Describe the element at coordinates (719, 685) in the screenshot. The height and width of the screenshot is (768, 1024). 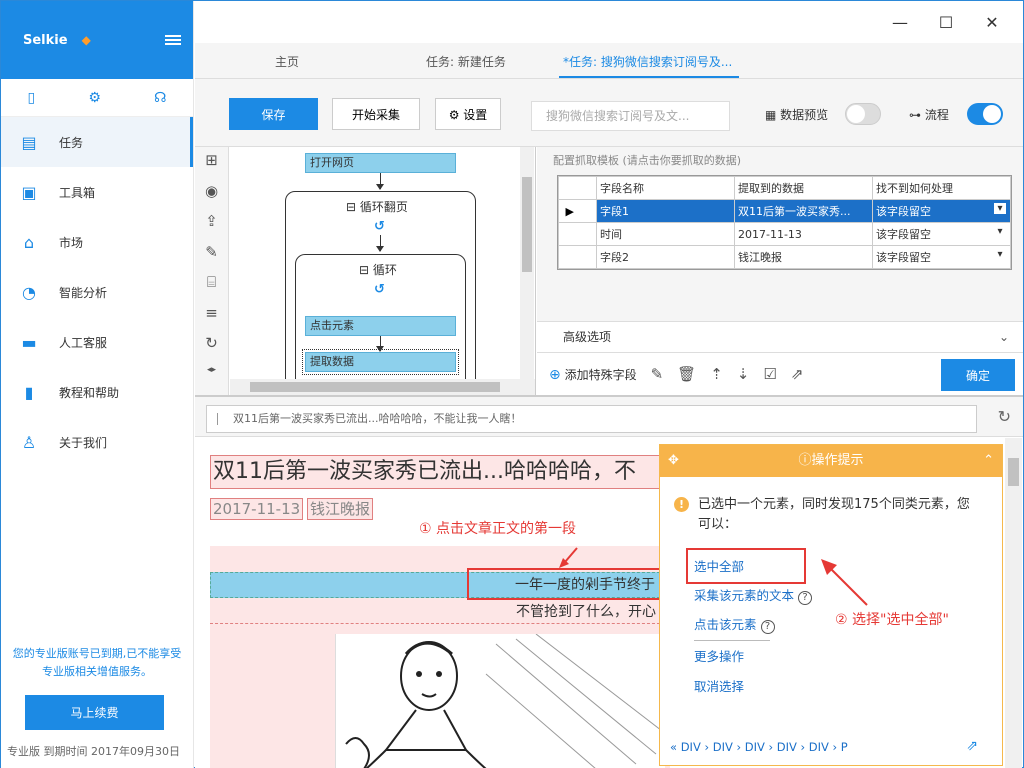
I see `cancel-selection-link: 取消选择` at that location.